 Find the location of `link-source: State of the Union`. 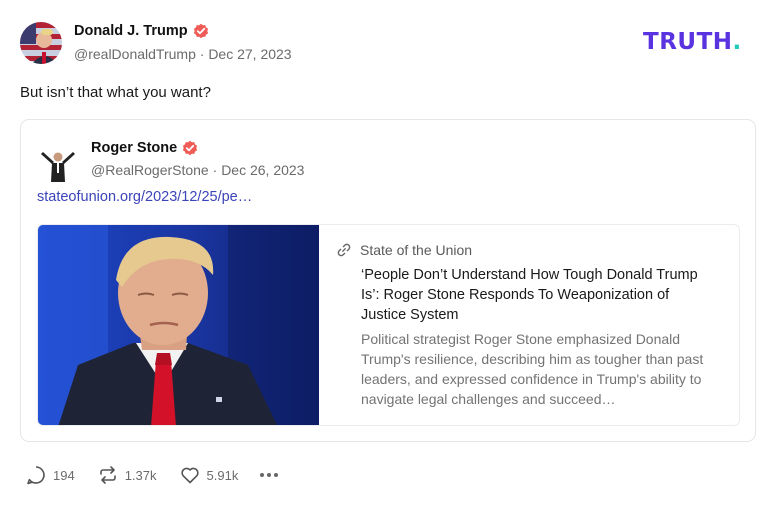

link-source: State of the Union is located at coordinates (404, 250).